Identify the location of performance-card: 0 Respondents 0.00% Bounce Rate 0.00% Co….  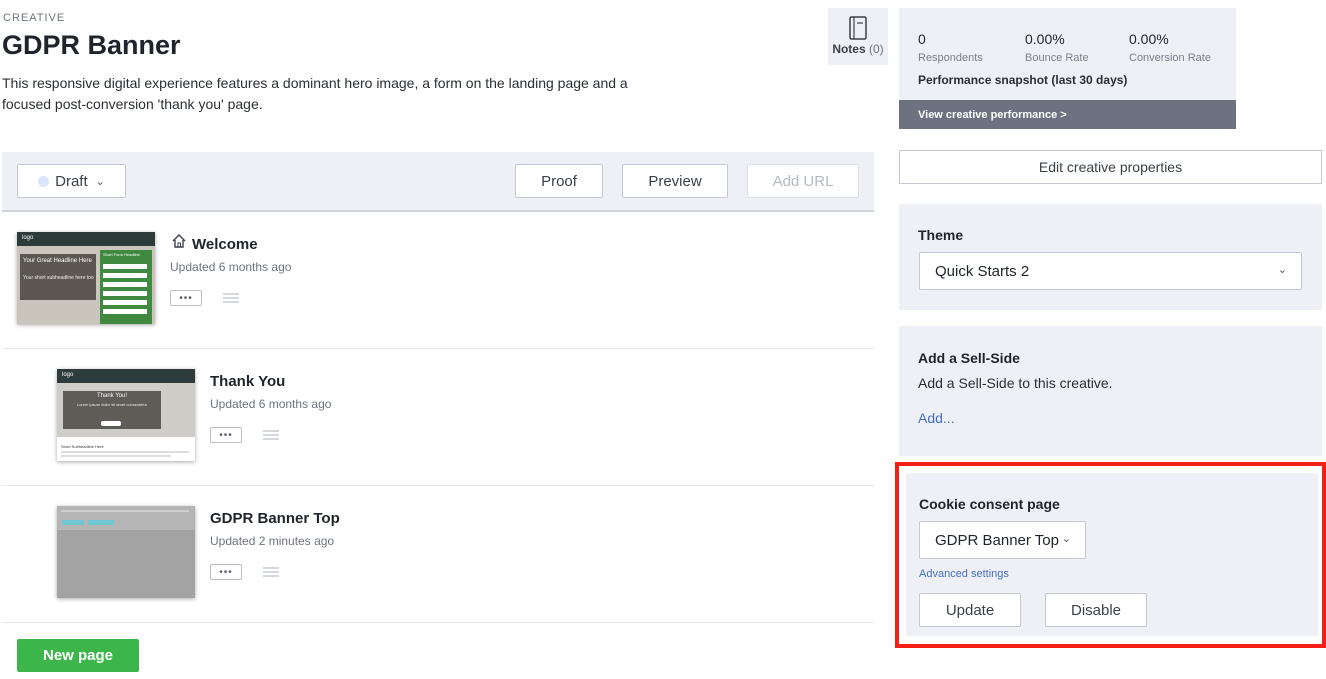
(1067, 68).